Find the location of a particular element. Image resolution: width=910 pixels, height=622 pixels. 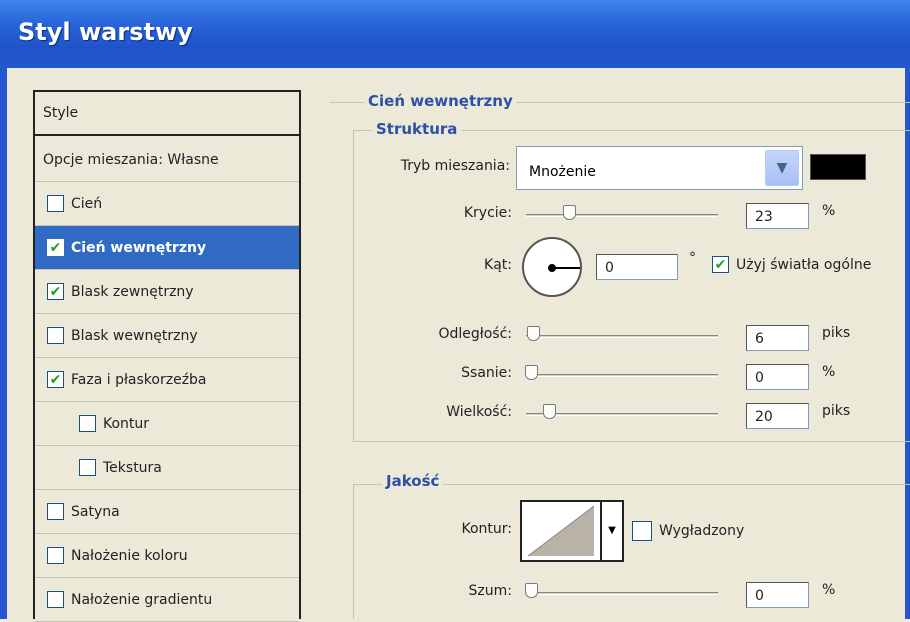

blend-mode-select: Mnożenie ▼ is located at coordinates (659, 168).